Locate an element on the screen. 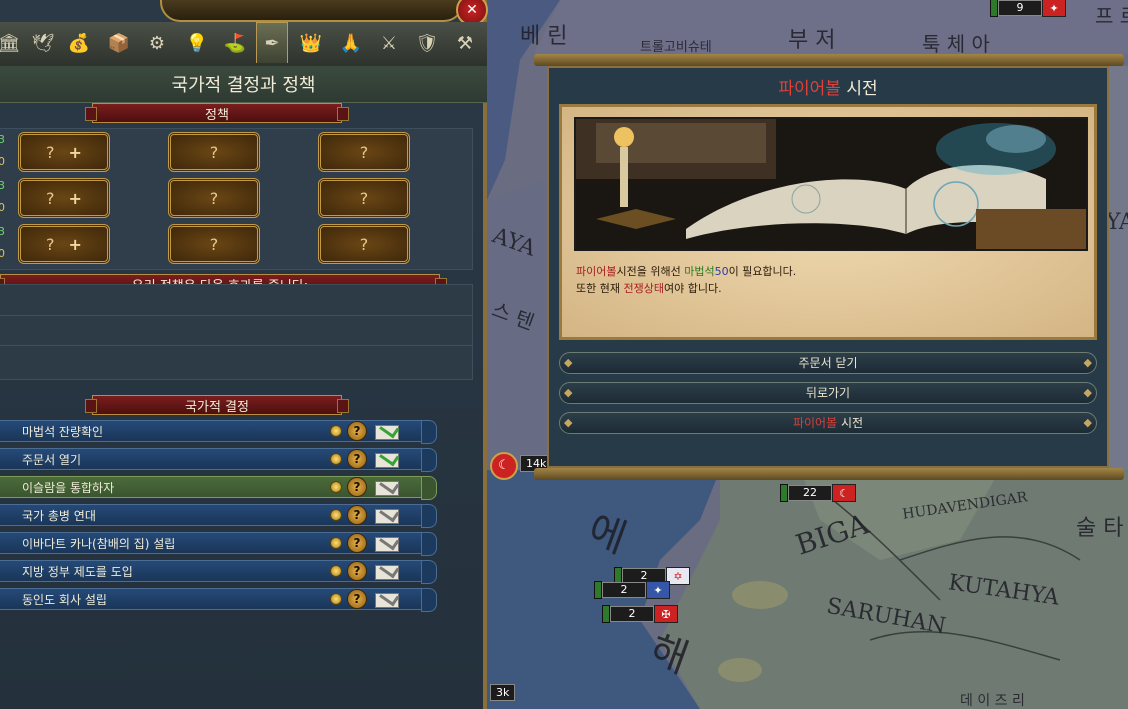 This screenshot has height=709, width=1128. event-frame-top is located at coordinates (829, 60).